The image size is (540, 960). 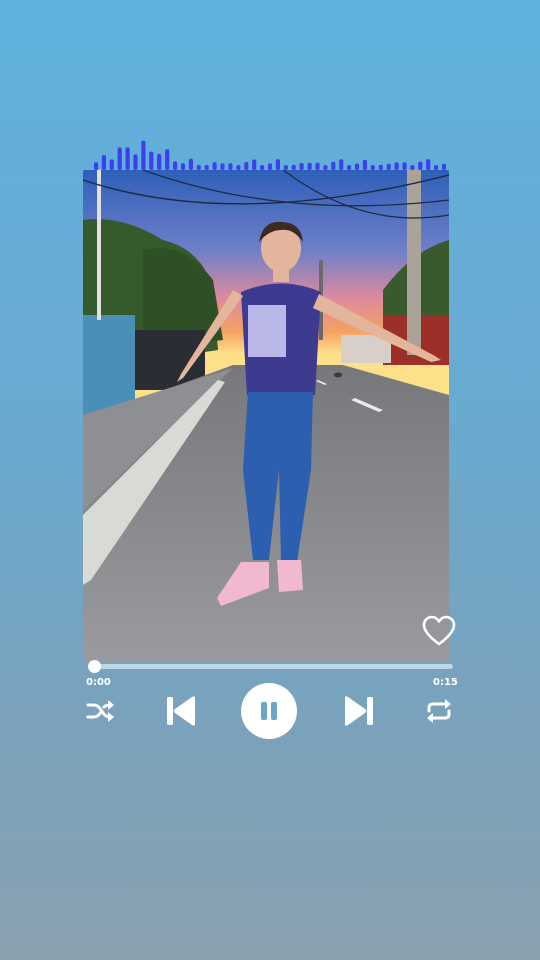 I want to click on skip-previous-icon, so click(x=181, y=711).